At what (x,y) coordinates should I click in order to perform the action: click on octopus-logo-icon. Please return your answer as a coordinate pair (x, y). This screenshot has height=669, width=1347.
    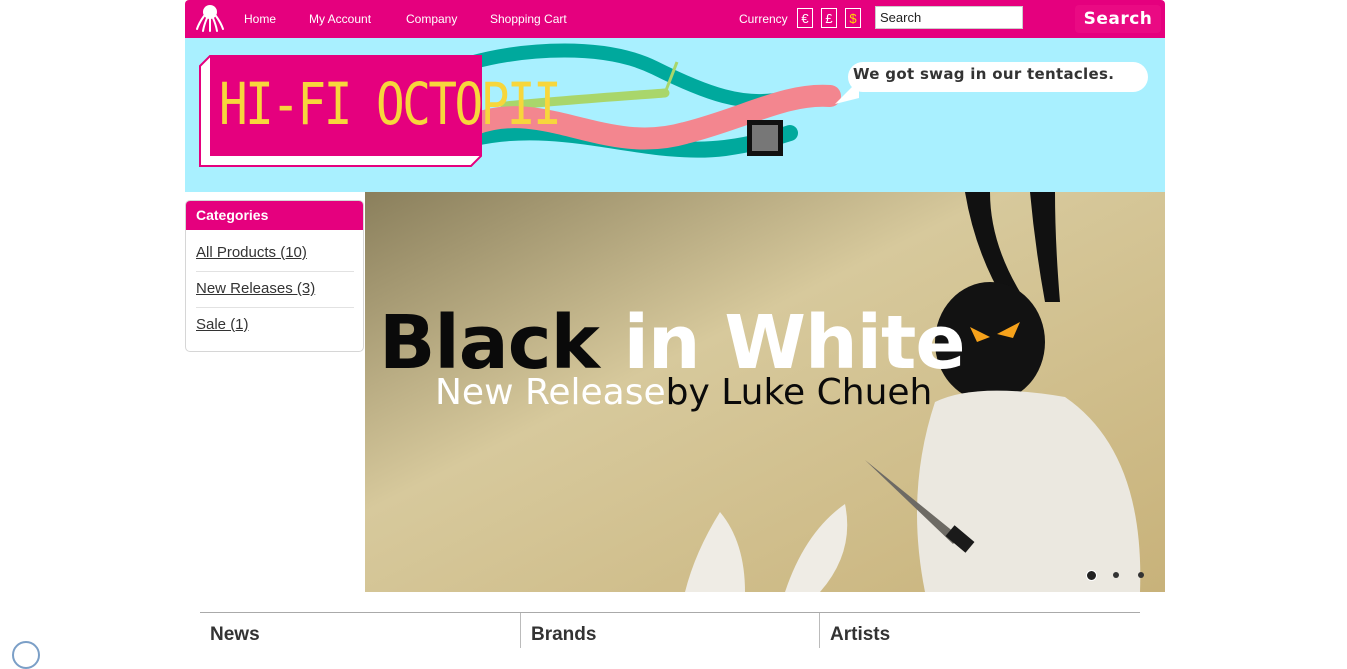
    Looking at the image, I should click on (210, 18).